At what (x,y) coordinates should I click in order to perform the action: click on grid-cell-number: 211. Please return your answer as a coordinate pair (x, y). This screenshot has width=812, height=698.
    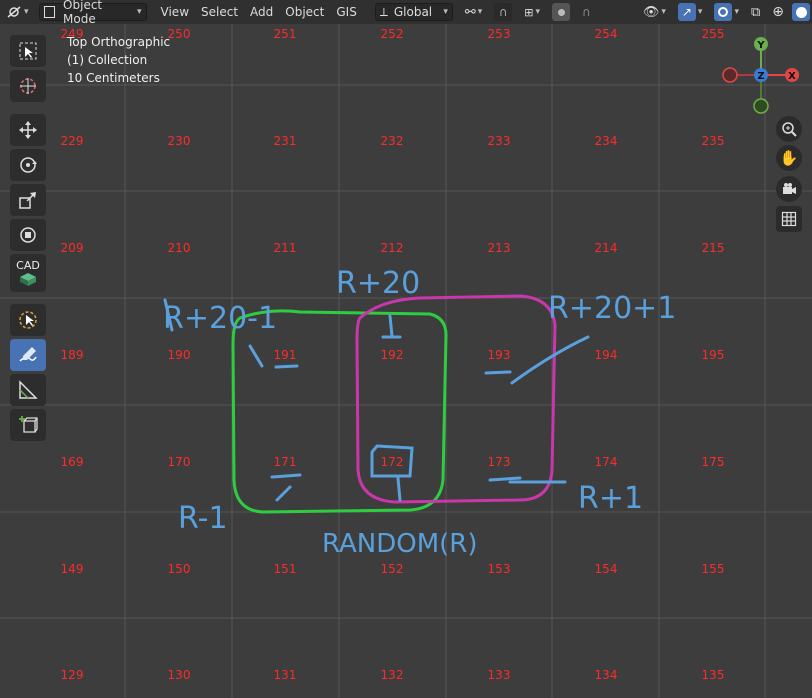
    Looking at the image, I should click on (285, 248).